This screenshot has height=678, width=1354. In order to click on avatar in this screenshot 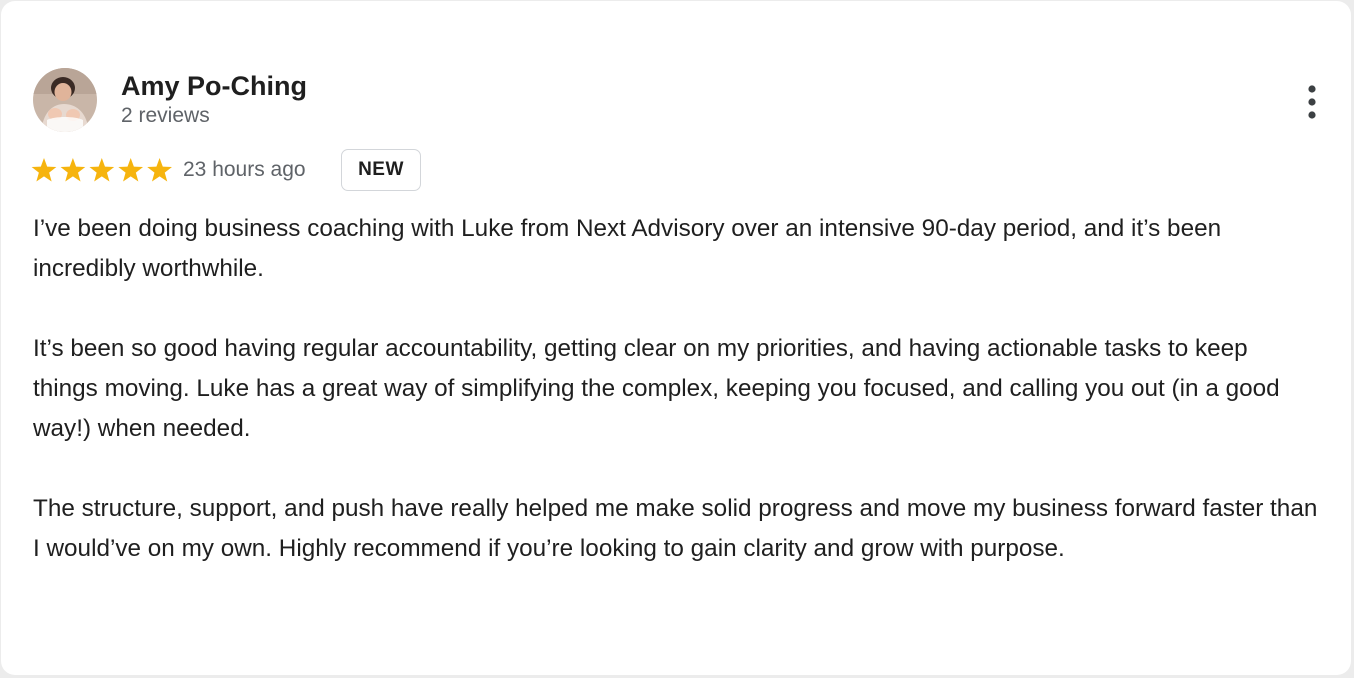, I will do `click(65, 100)`.